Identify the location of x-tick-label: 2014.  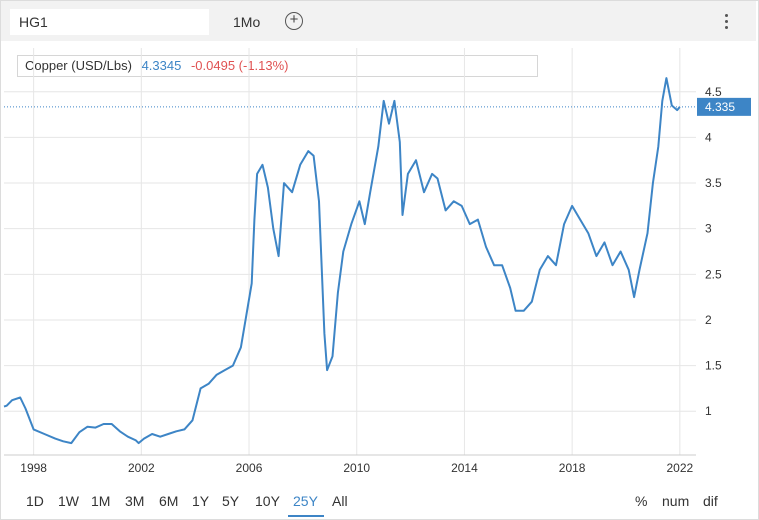
(464, 468).